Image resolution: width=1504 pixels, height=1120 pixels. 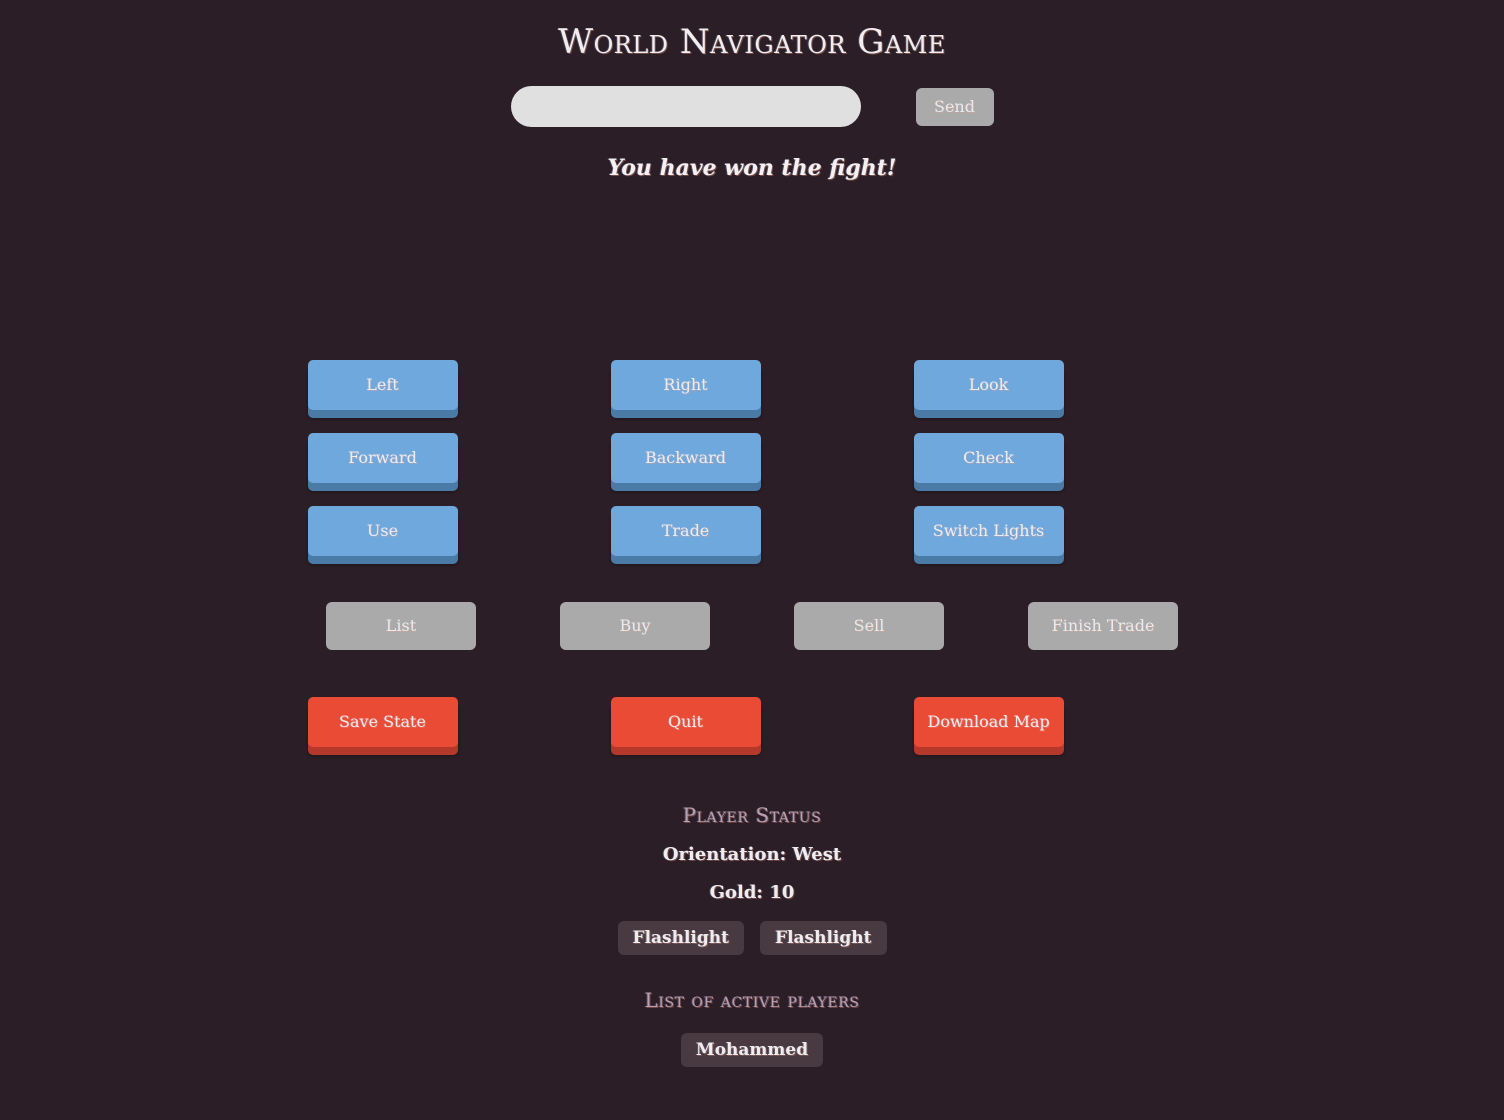 I want to click on grid-cell: Use, so click(x=449, y=531).